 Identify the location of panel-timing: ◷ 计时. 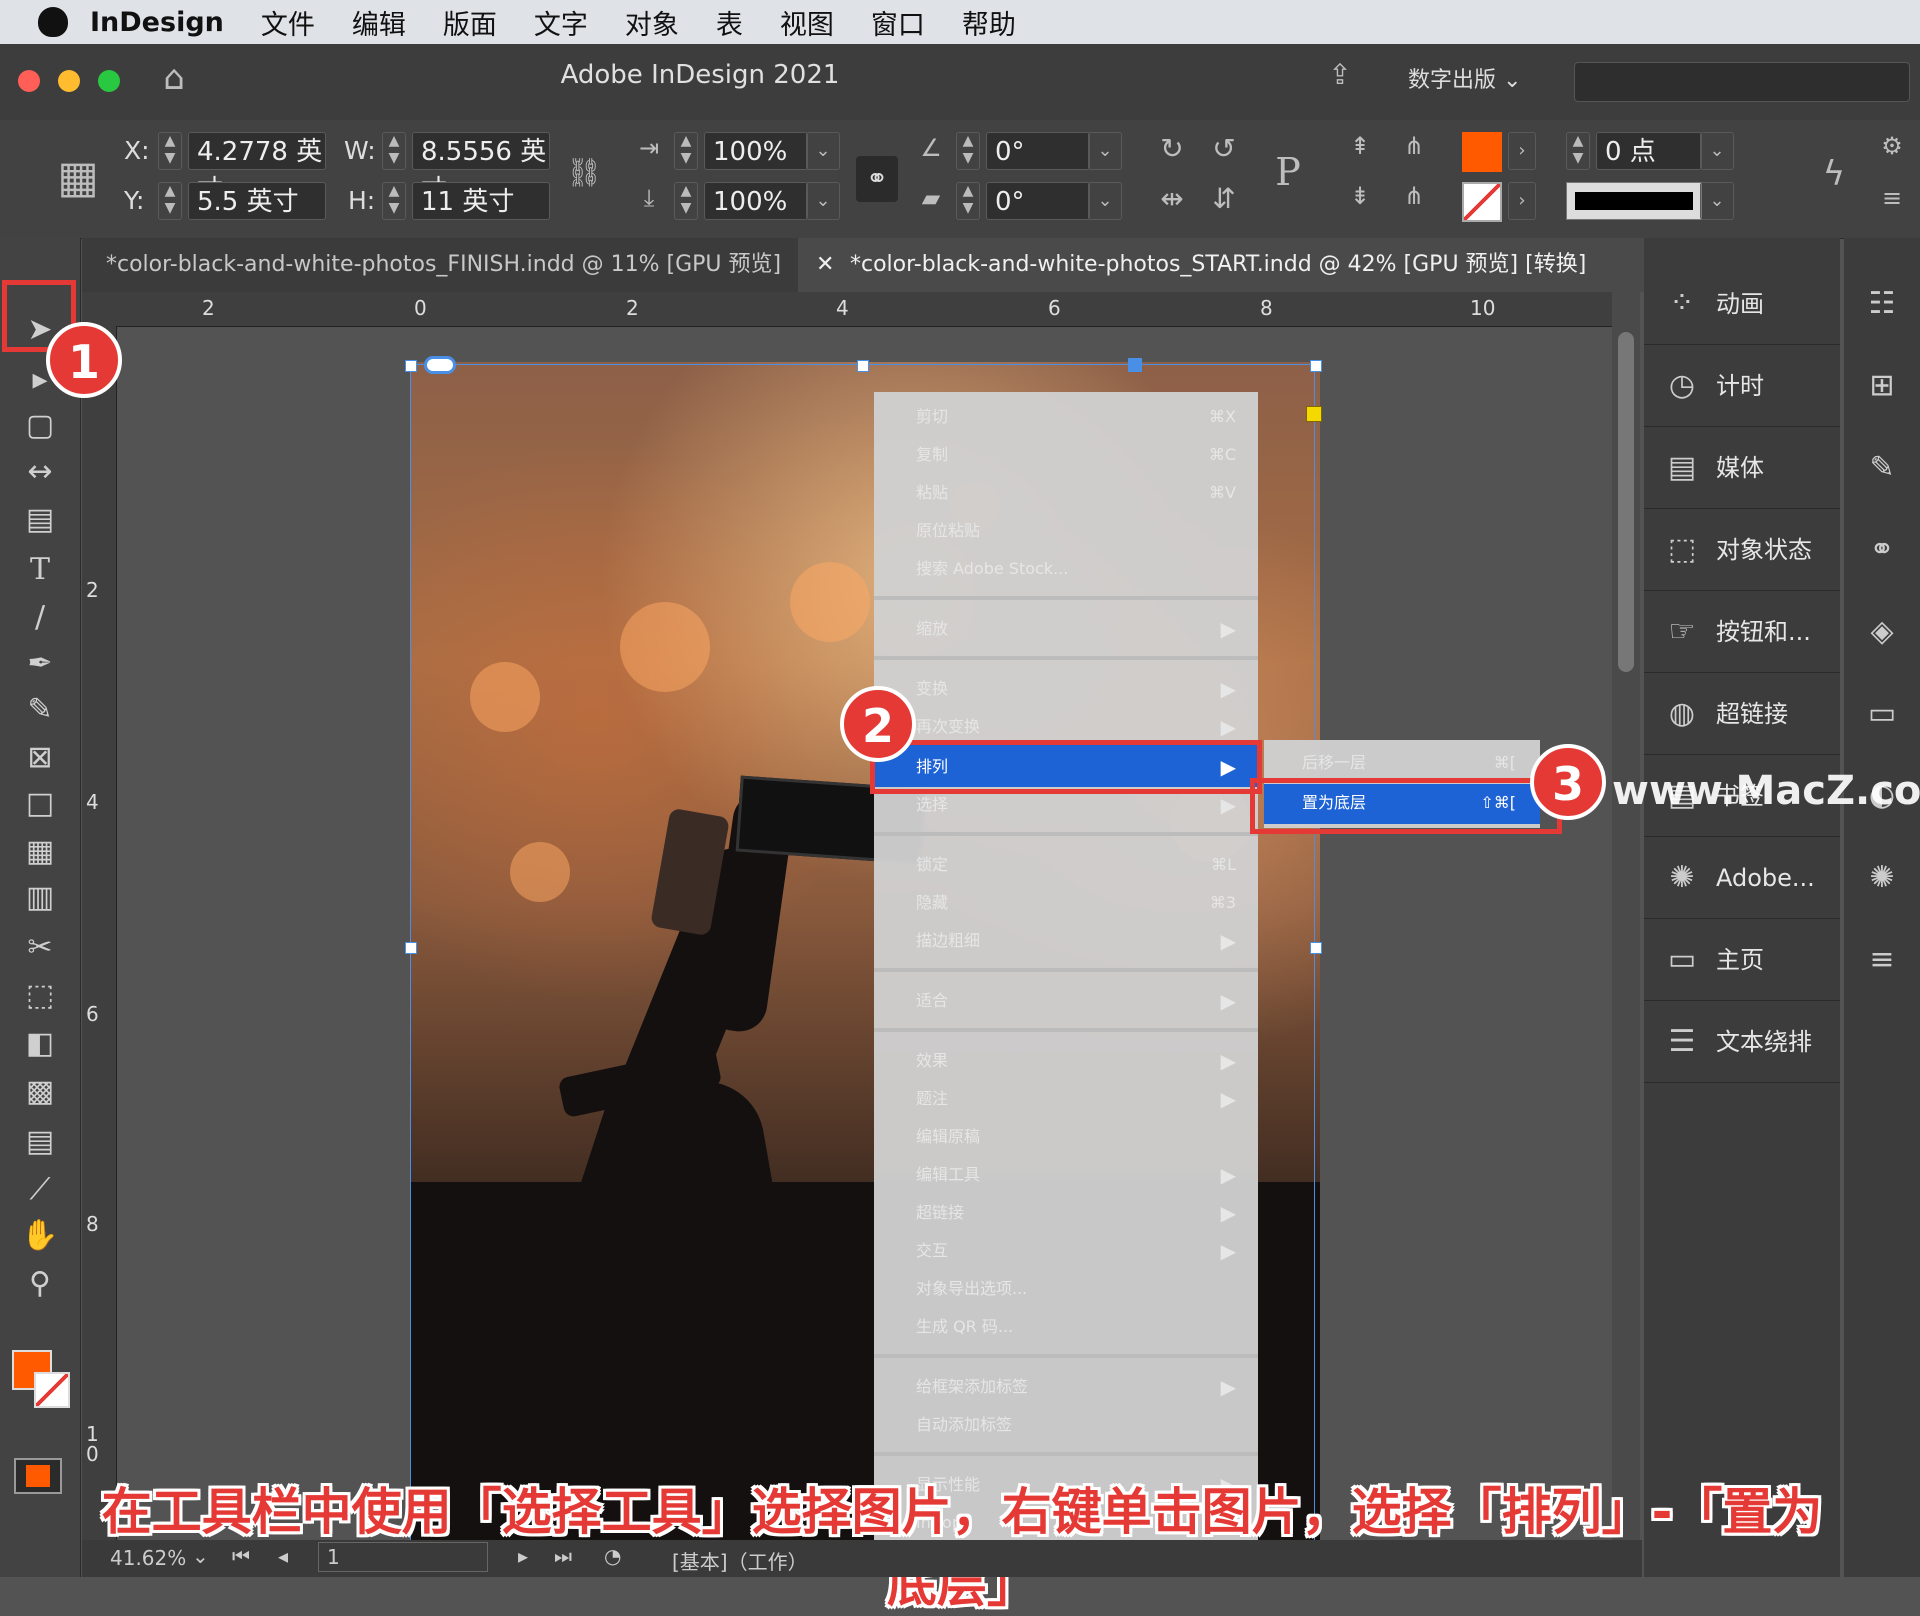
(1742, 386).